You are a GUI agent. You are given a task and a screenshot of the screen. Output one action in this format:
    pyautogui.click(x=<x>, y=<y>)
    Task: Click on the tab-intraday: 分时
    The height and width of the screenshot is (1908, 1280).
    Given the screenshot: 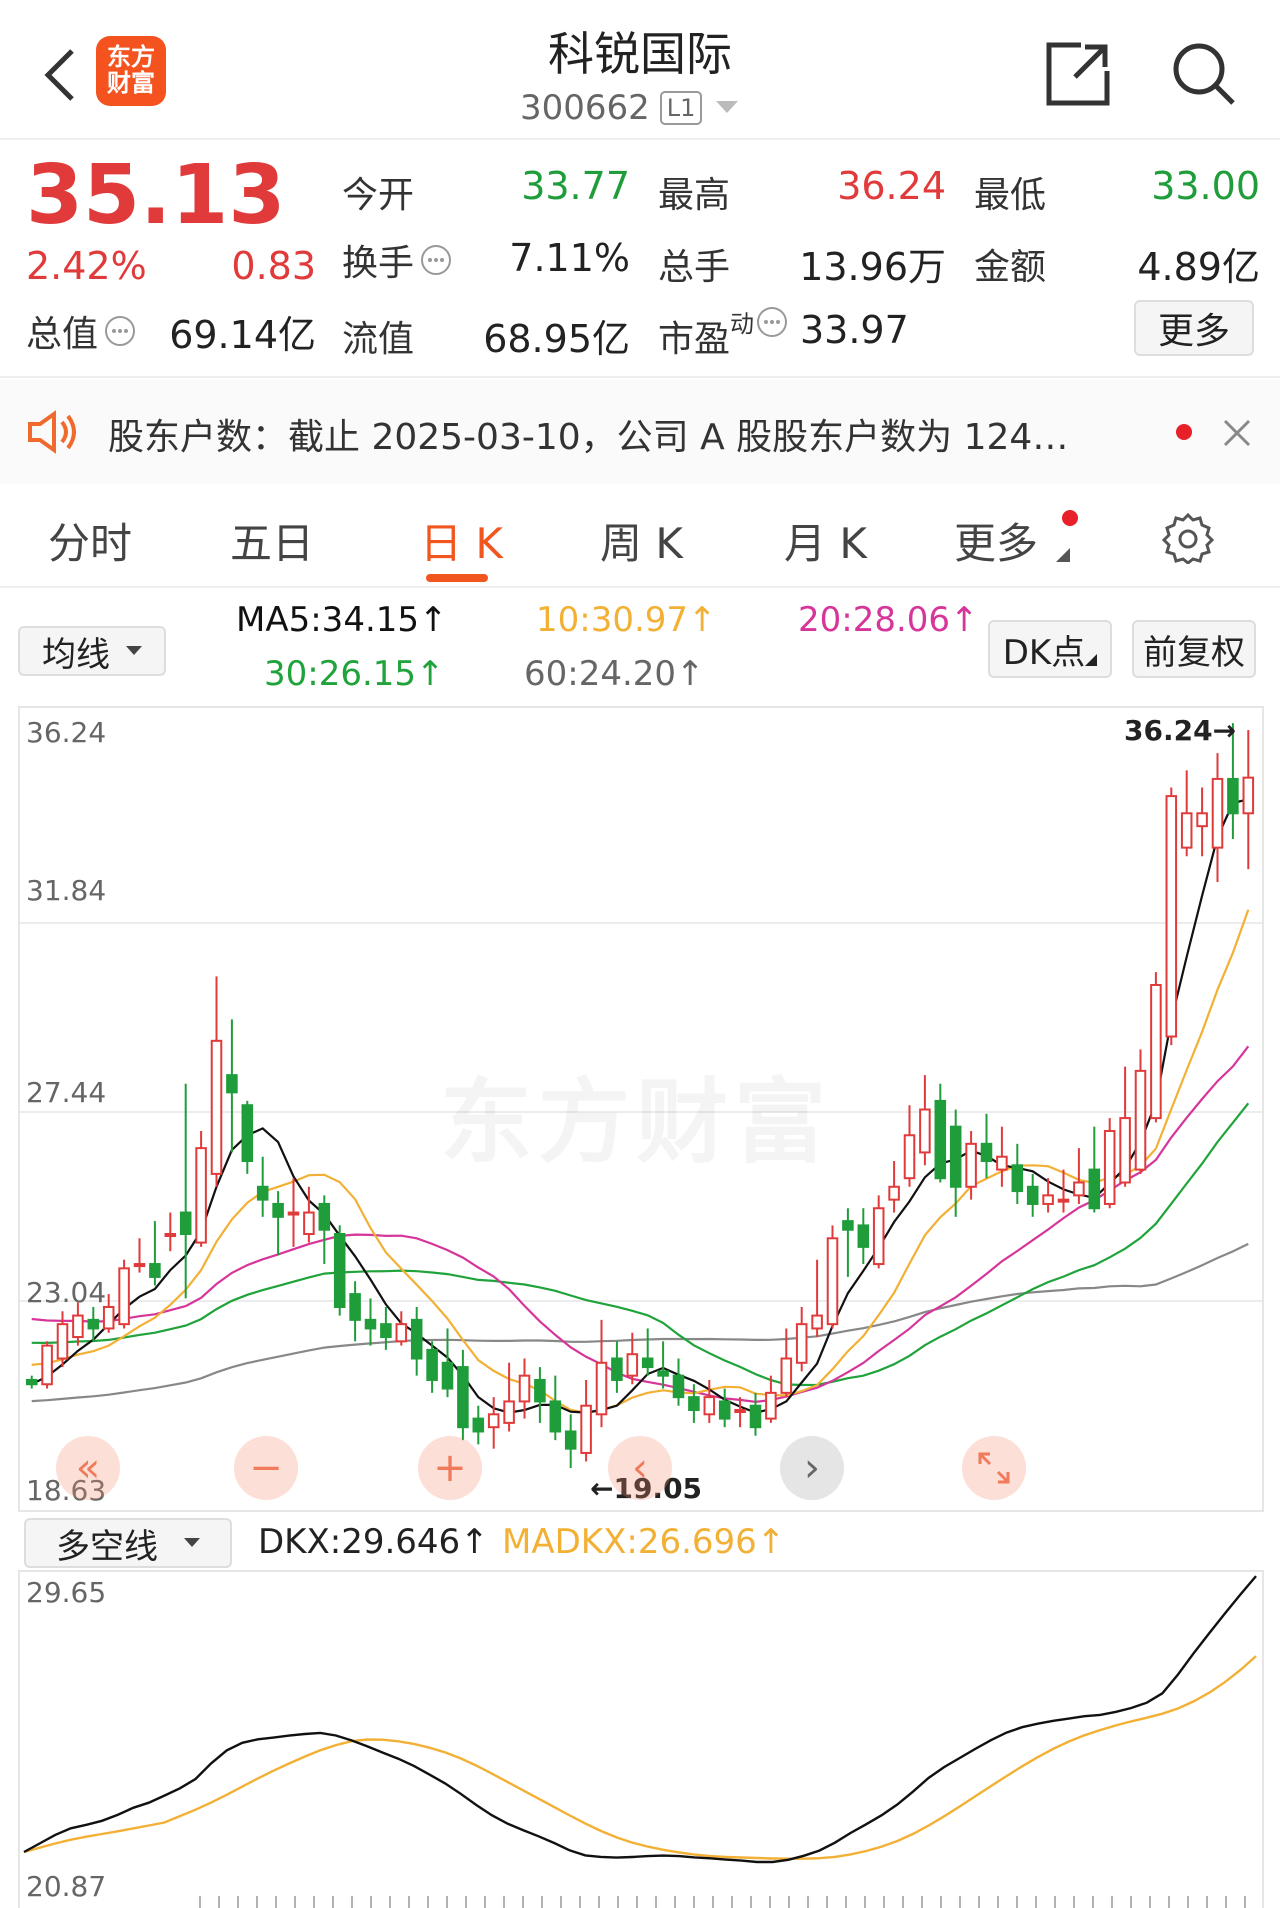 What is the action you would take?
    pyautogui.click(x=90, y=540)
    